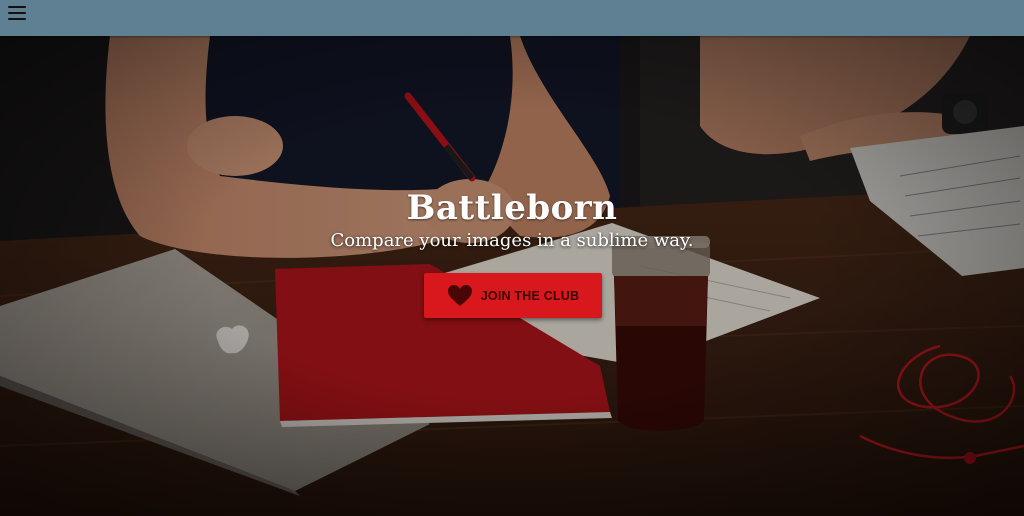 The height and width of the screenshot is (516, 1024). Describe the element at coordinates (512, 18) in the screenshot. I see `top-navbar` at that location.